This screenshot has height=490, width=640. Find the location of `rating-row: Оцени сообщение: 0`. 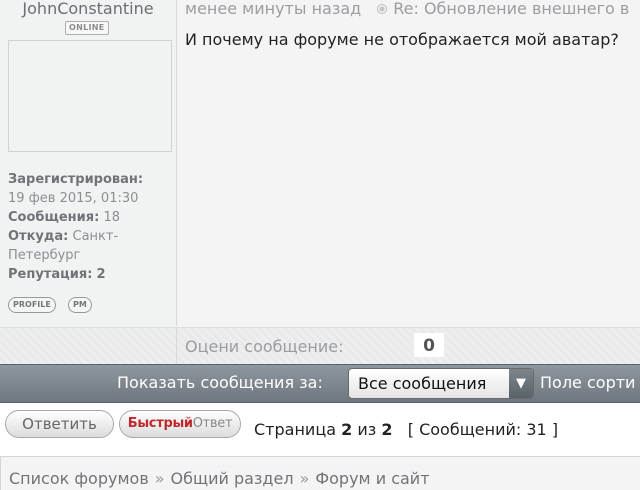

rating-row: Оцени сообщение: 0 is located at coordinates (320, 345).